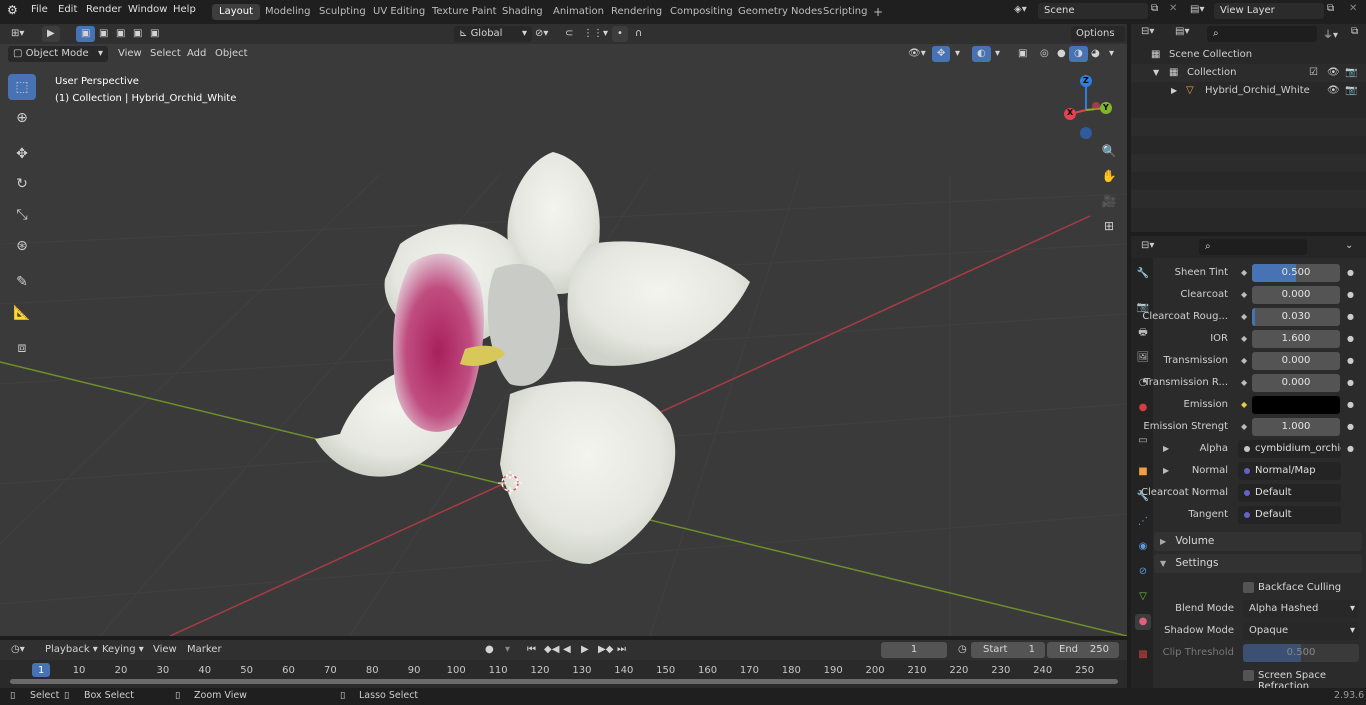 Image resolution: width=1366 pixels, height=705 pixels. I want to click on menu-keying: Keying ▾, so click(123, 650).